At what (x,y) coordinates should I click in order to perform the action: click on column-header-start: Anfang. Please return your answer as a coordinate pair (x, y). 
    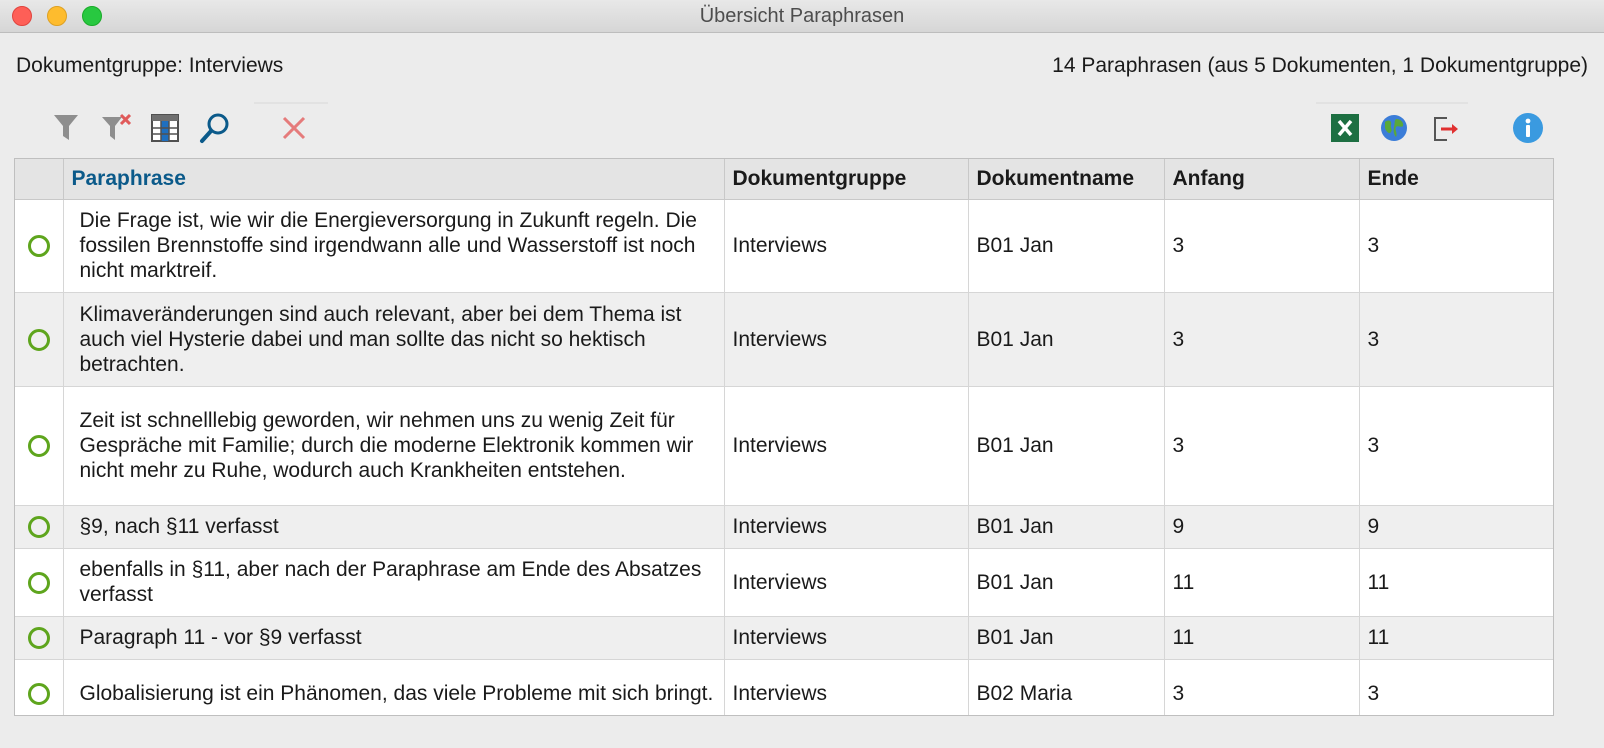
    Looking at the image, I should click on (1262, 179).